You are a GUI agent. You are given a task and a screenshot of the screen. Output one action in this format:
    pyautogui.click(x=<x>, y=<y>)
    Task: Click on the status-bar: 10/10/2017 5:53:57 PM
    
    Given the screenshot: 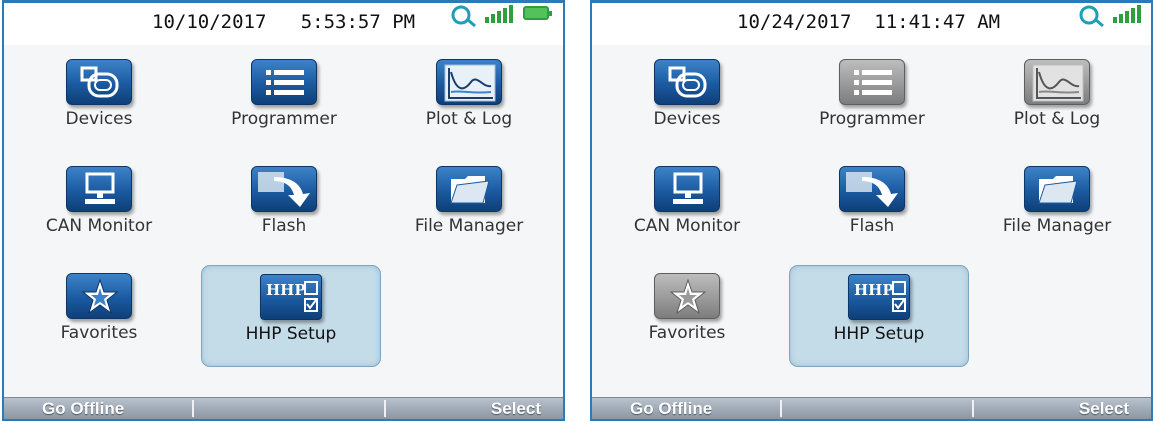 What is the action you would take?
    pyautogui.click(x=283, y=24)
    